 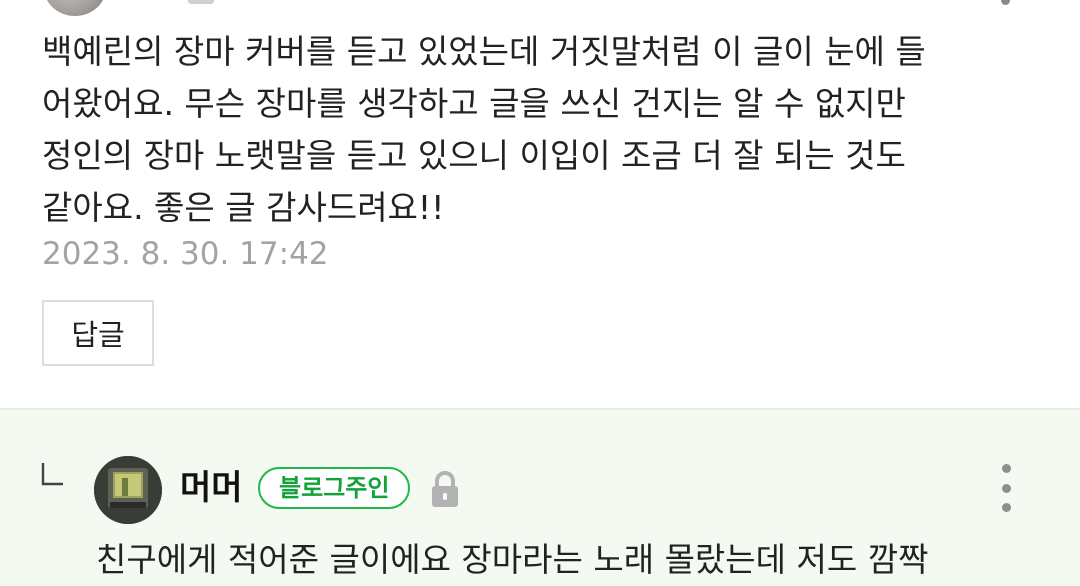 I want to click on commenter-badge-icon, so click(x=201, y=2).